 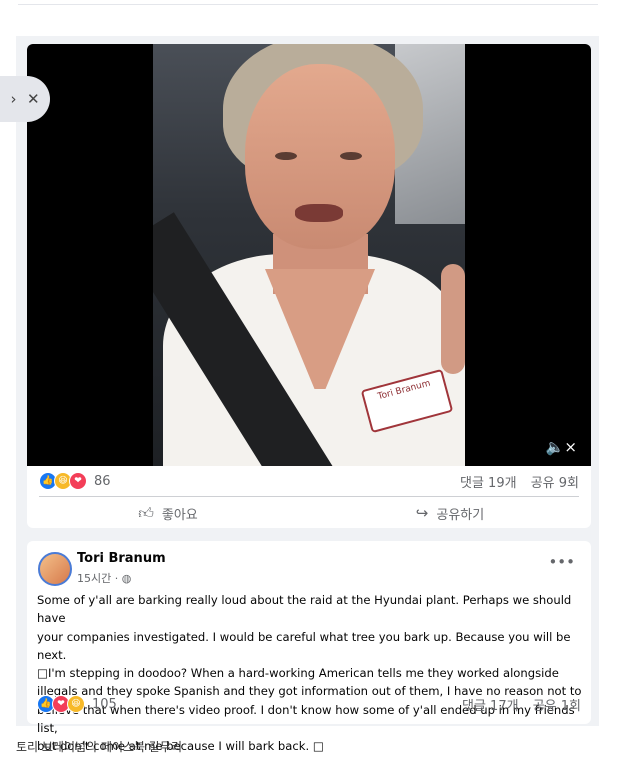 I want to click on chevron-right-icon: ›, so click(x=13, y=99).